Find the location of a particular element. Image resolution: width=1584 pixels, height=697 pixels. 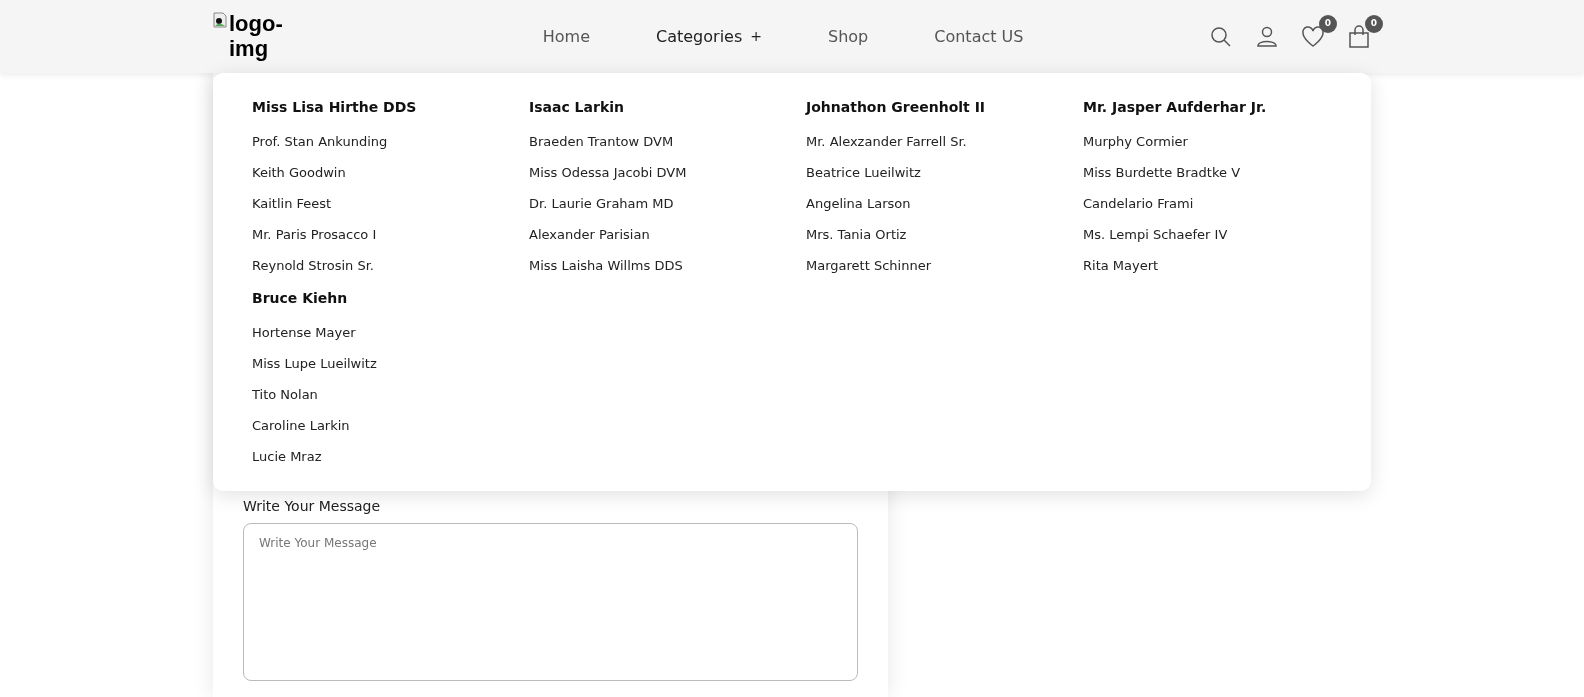

heart-icon is located at coordinates (1313, 37).